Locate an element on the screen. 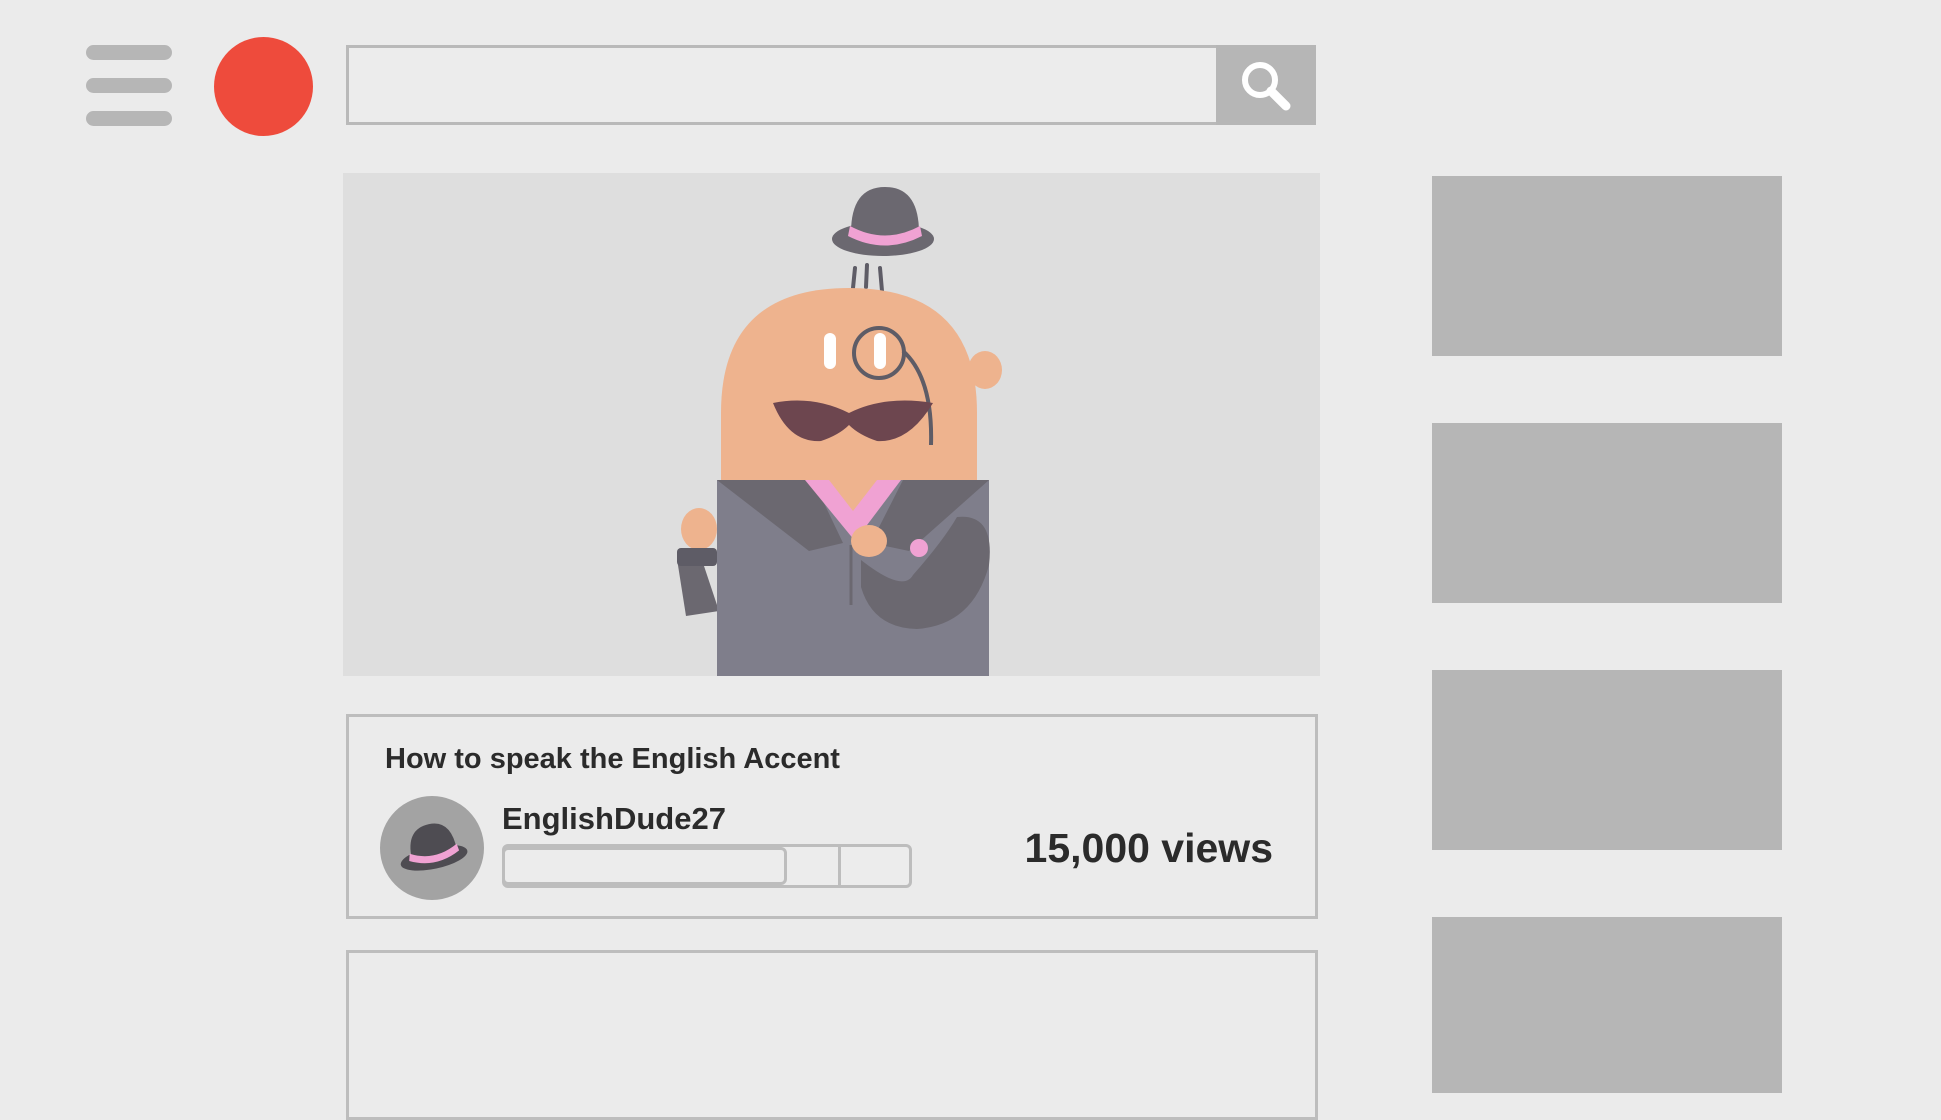  hamburger-menu-icon is located at coordinates (129, 86).